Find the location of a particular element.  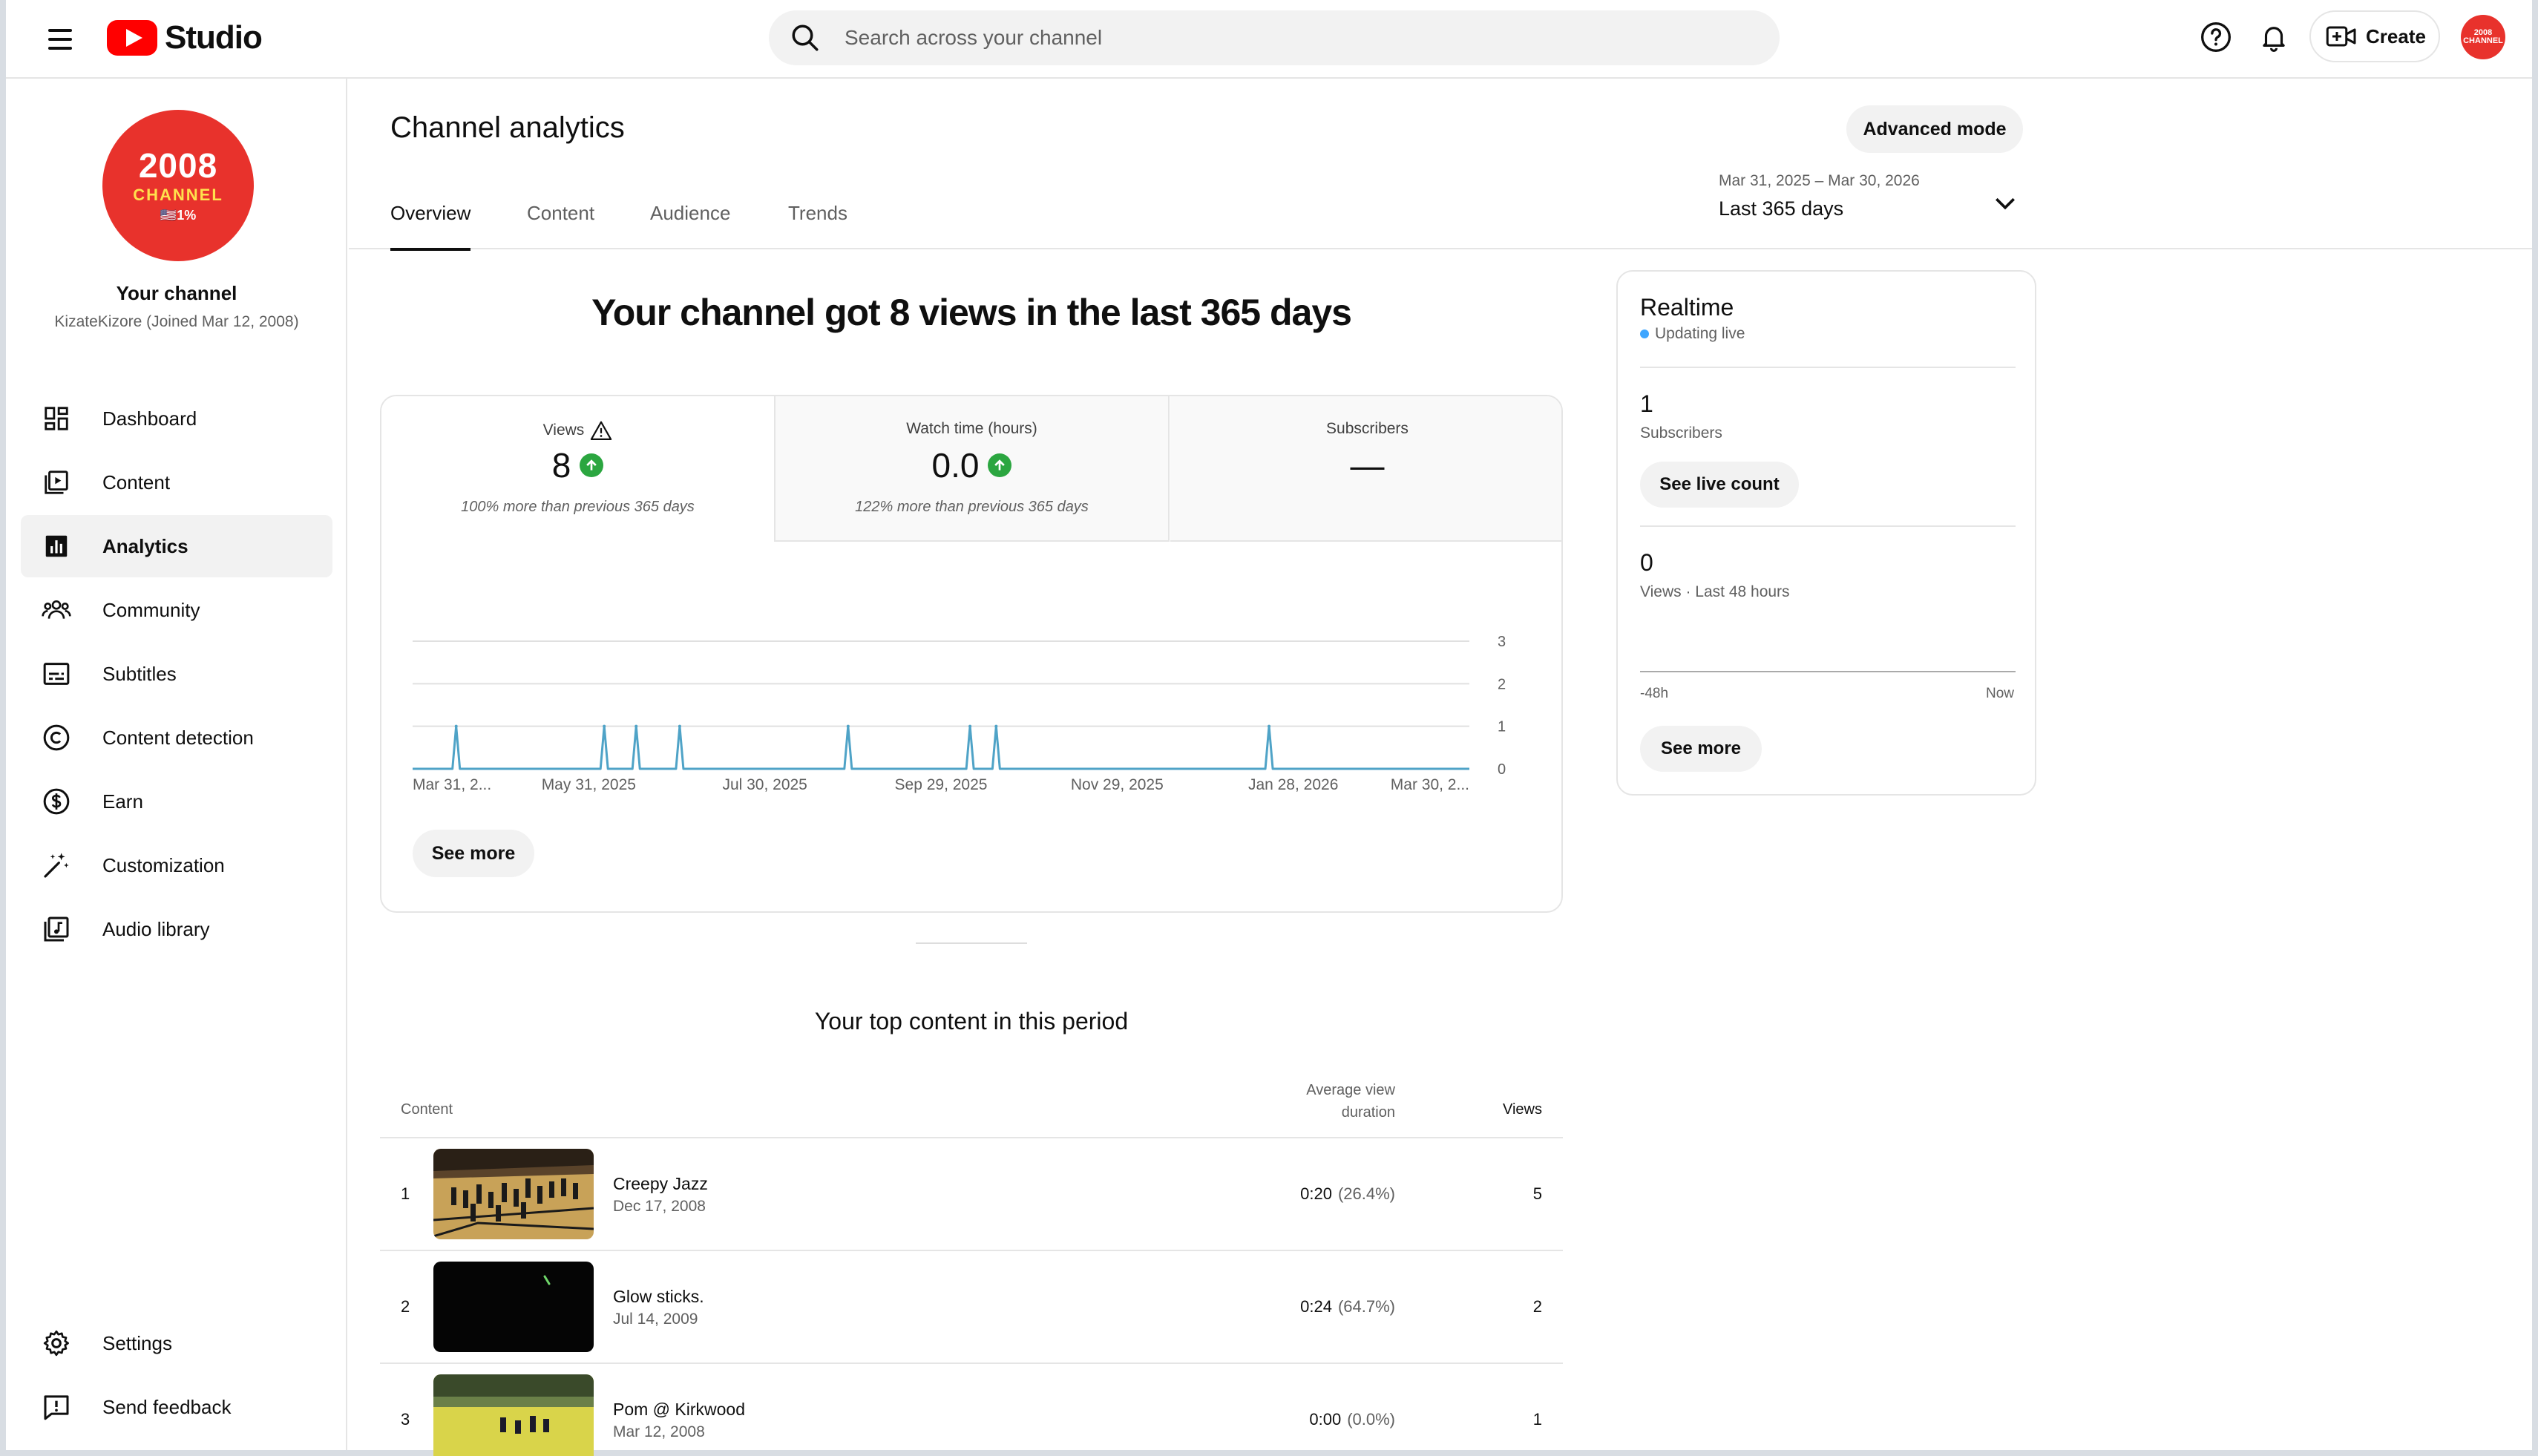

column-header-views: Views is located at coordinates (1498, 1110).